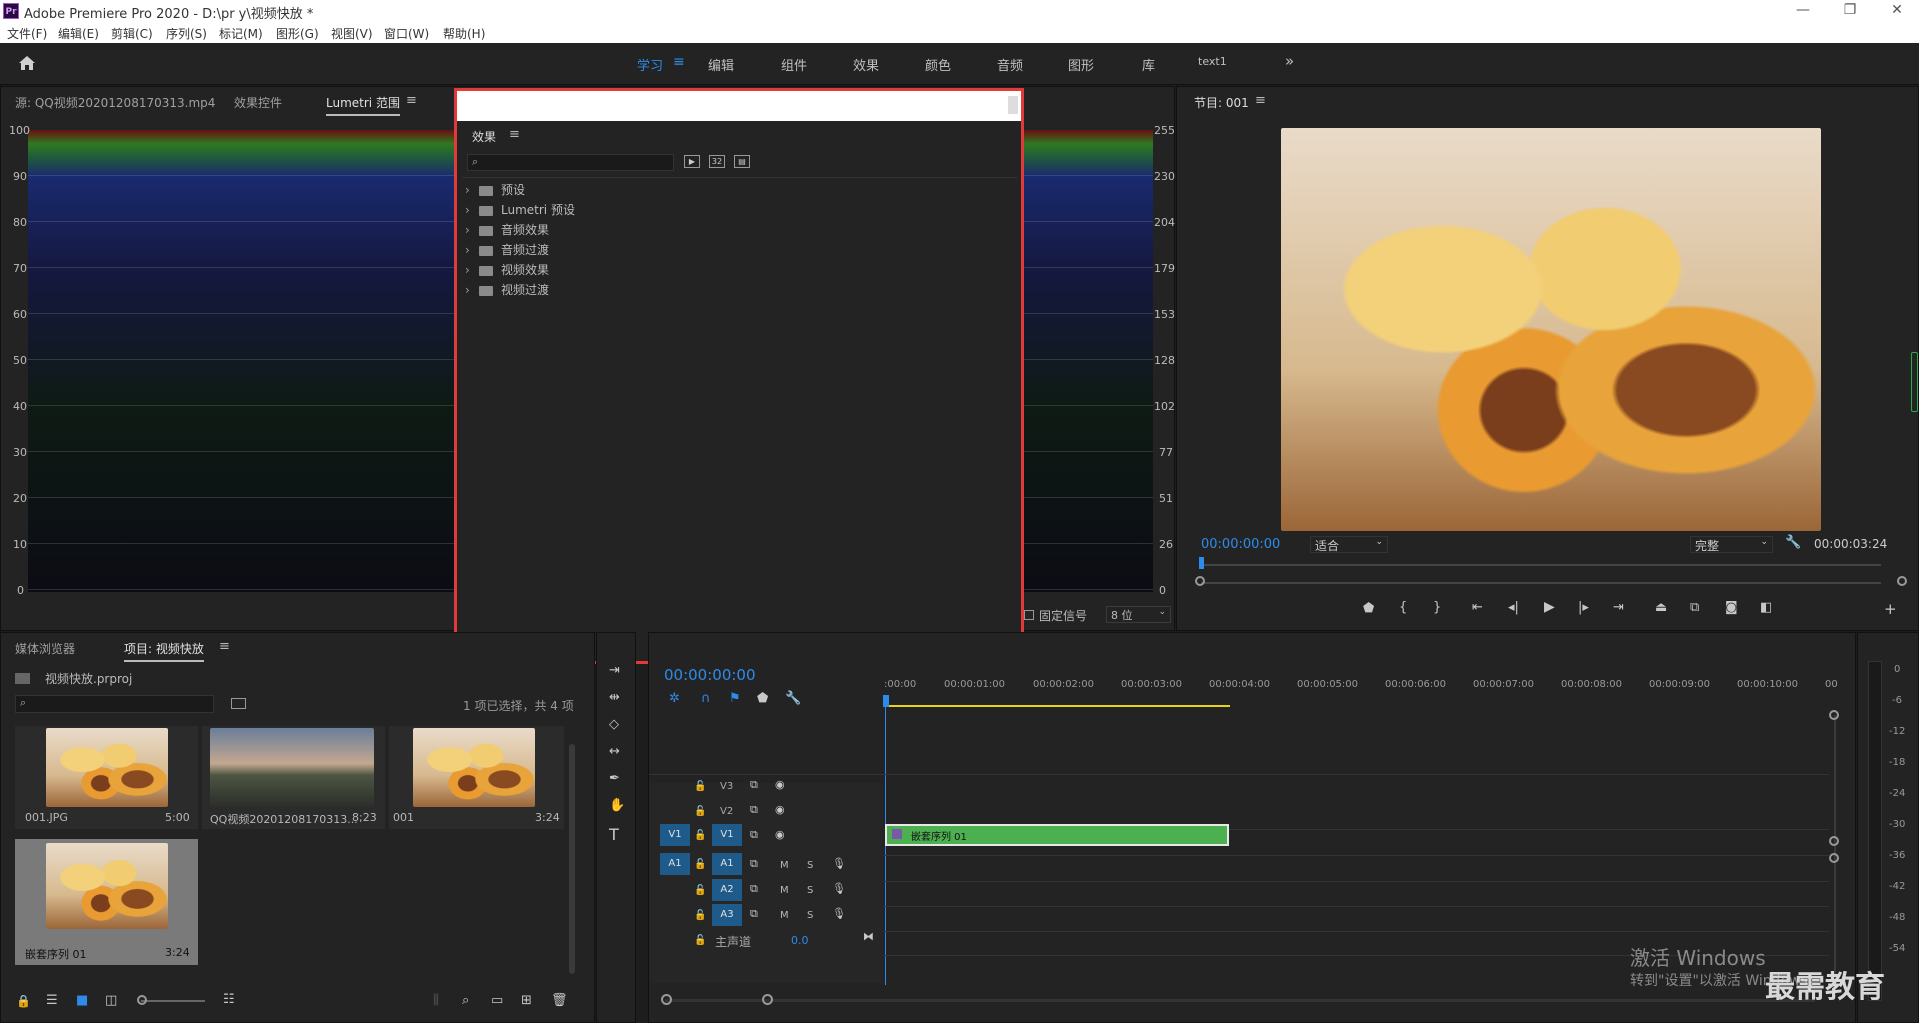 The image size is (1919, 1023). I want to click on workspace-effects: 效果, so click(866, 64).